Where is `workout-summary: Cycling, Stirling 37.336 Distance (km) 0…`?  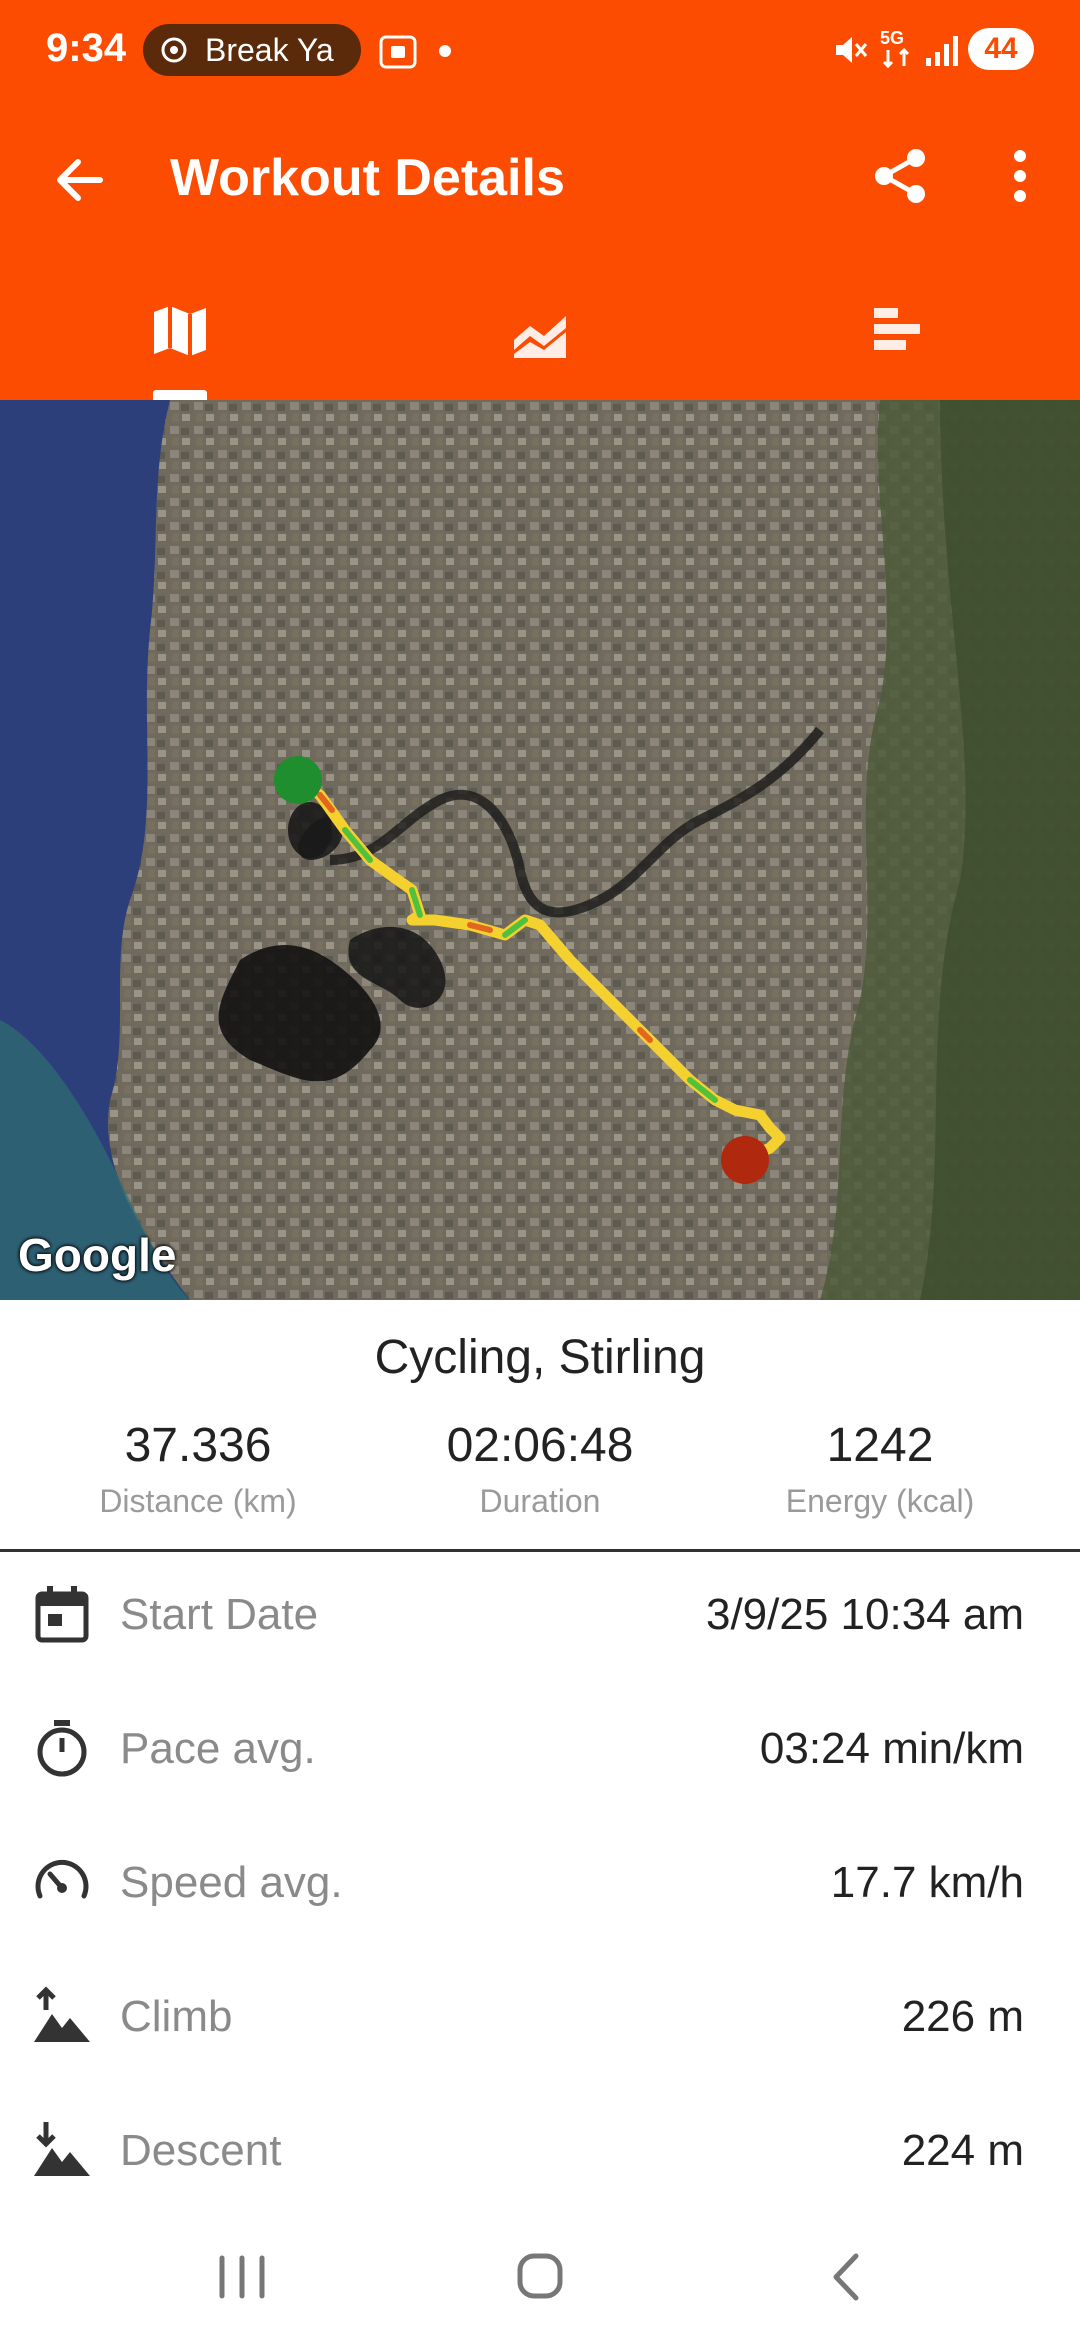 workout-summary: Cycling, Stirling 37.336 Distance (km) 0… is located at coordinates (540, 1425).